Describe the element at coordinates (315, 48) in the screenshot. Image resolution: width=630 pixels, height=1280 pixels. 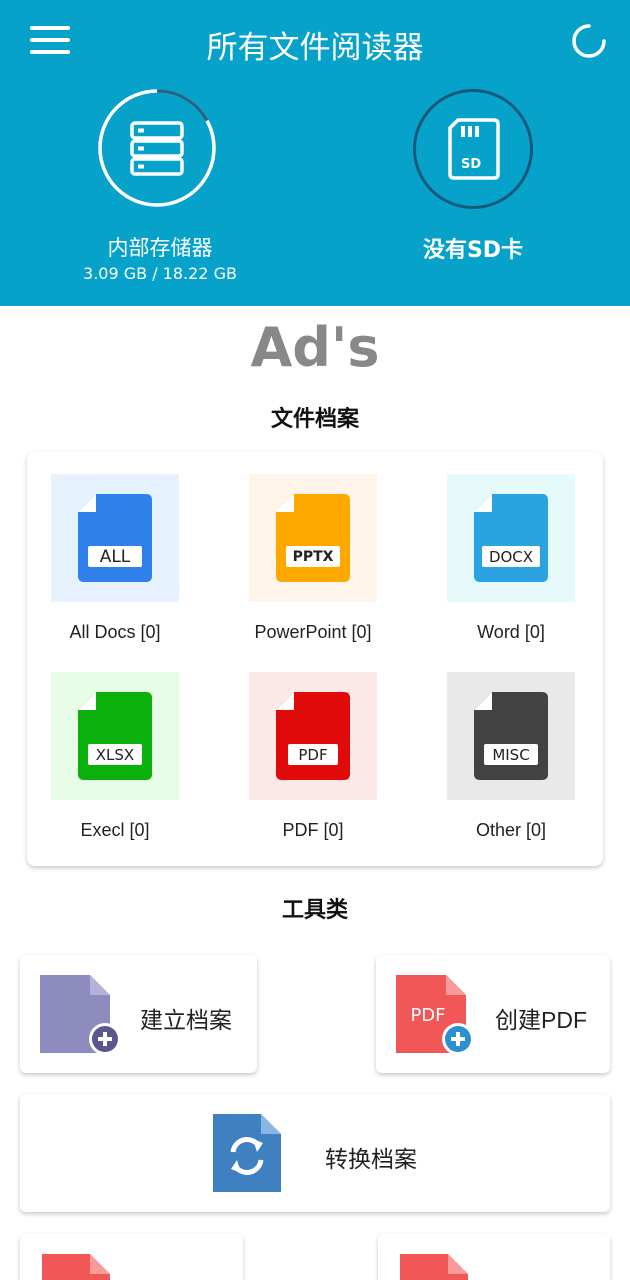
I see `app-title: 所有文件阅读器` at that location.